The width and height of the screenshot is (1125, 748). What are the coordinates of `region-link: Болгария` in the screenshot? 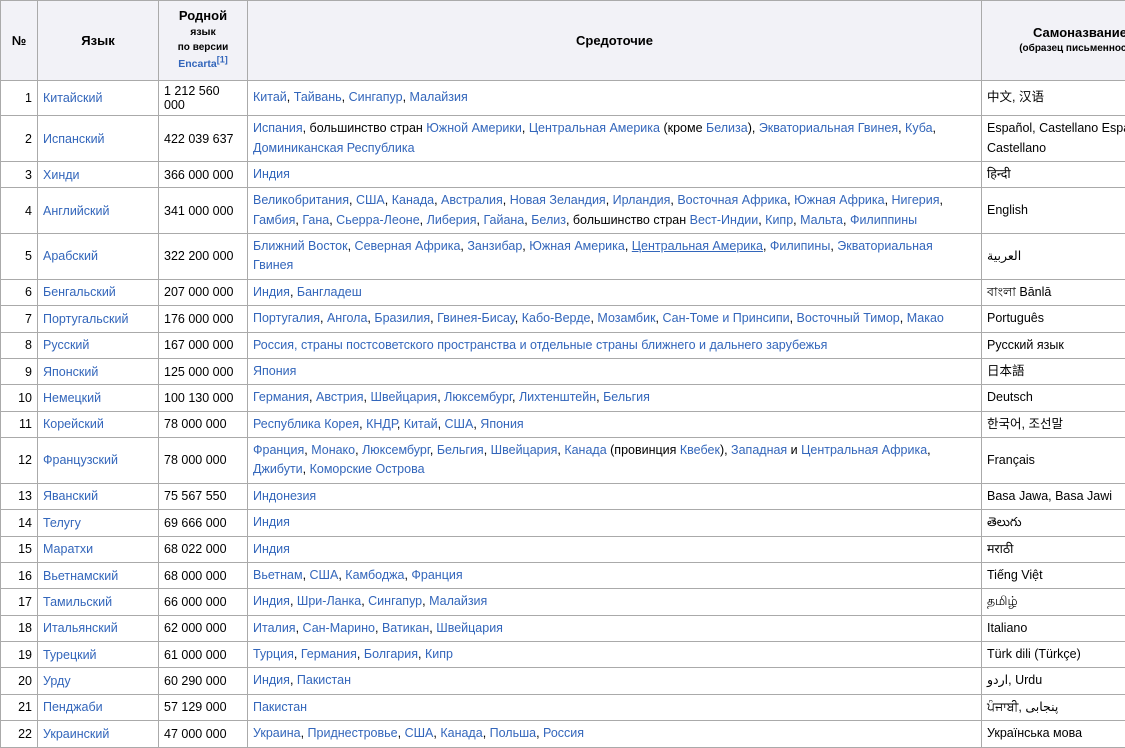 It's located at (391, 654).